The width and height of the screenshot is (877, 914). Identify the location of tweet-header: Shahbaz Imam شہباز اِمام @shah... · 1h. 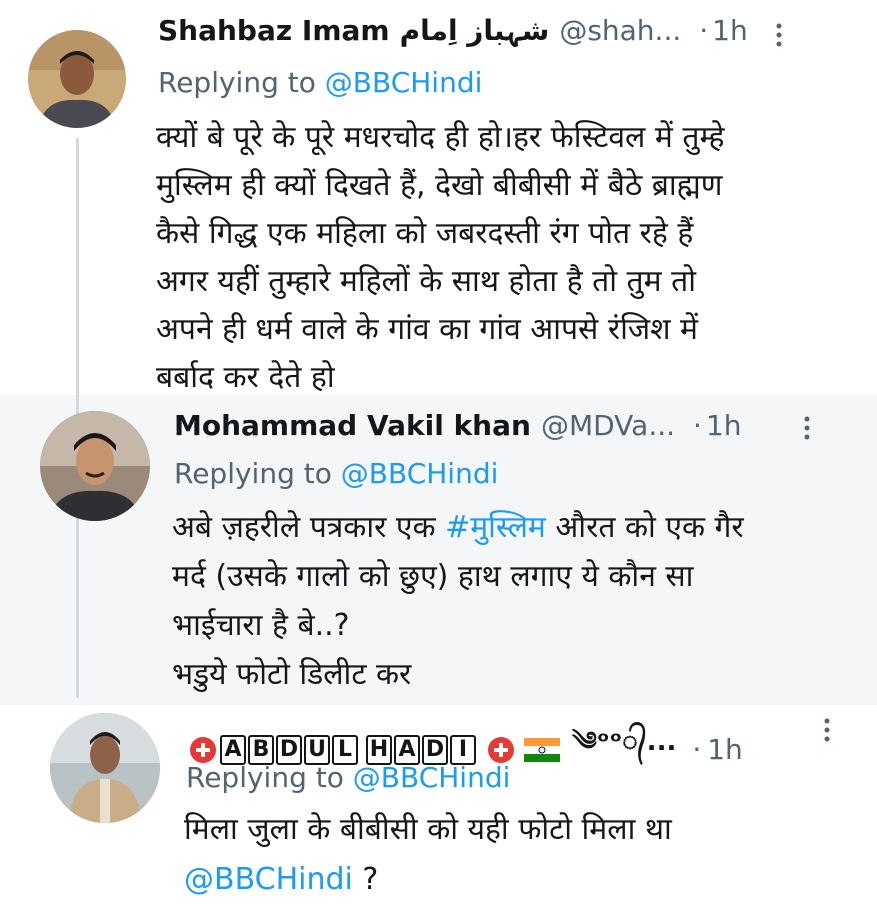
(453, 30).